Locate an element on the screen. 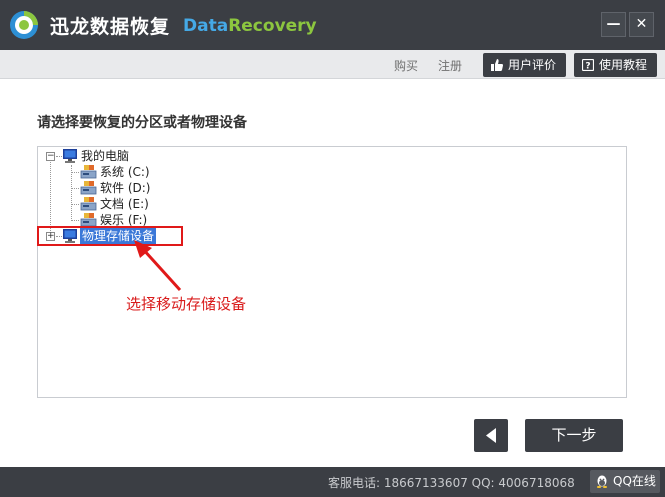 The height and width of the screenshot is (497, 665). help-book-icon: ? is located at coordinates (588, 65).